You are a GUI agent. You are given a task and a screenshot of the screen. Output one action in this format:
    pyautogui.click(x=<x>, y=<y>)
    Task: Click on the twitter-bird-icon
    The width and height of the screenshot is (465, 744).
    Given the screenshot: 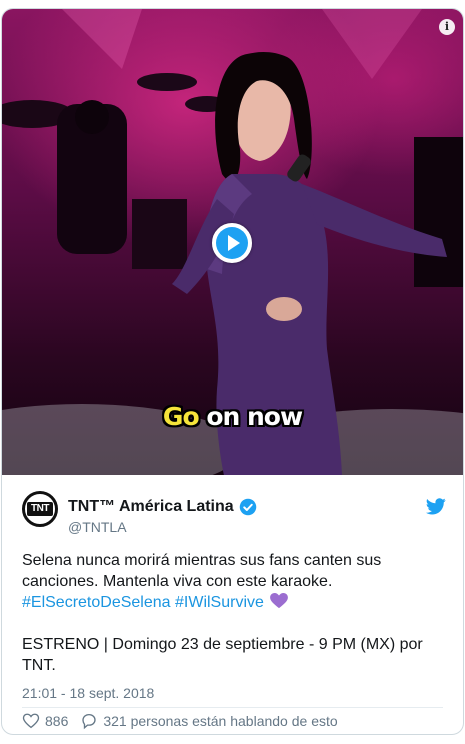 What is the action you would take?
    pyautogui.click(x=436, y=506)
    